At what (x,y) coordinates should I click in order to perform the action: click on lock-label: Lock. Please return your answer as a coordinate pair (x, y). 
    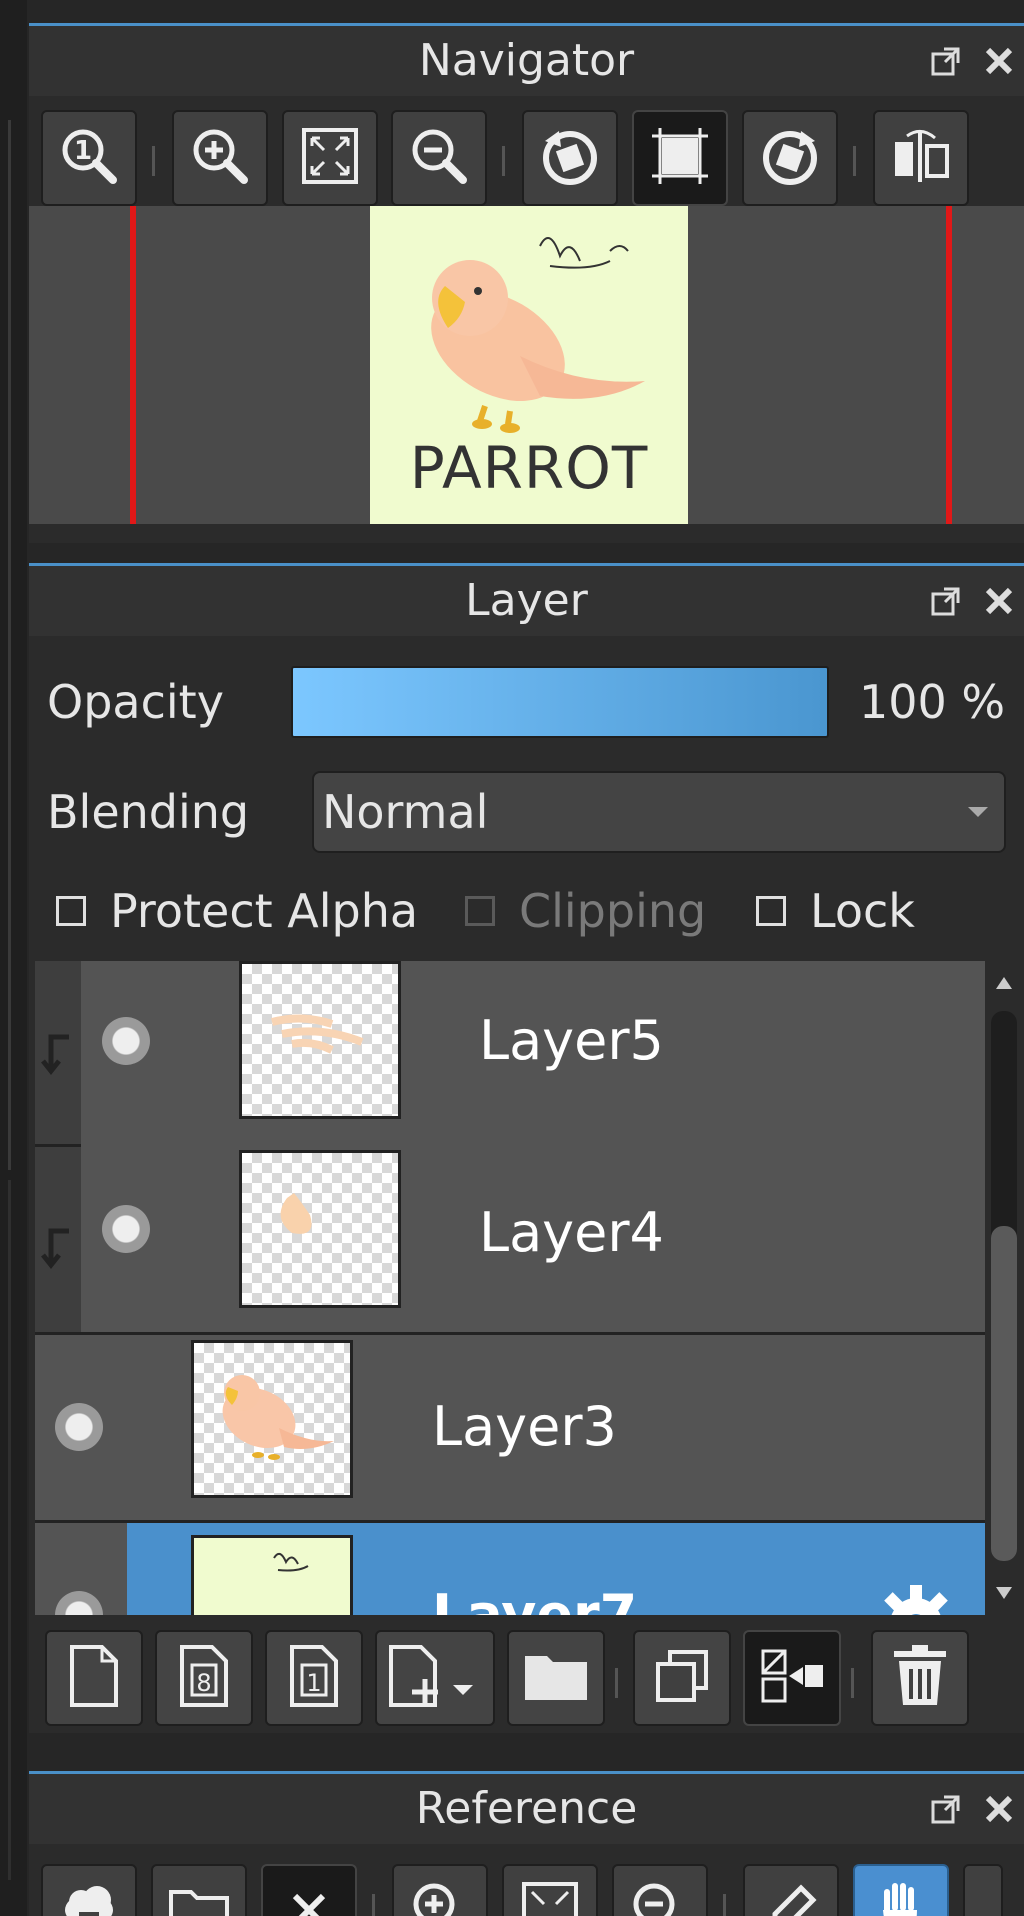
    Looking at the image, I should click on (862, 911).